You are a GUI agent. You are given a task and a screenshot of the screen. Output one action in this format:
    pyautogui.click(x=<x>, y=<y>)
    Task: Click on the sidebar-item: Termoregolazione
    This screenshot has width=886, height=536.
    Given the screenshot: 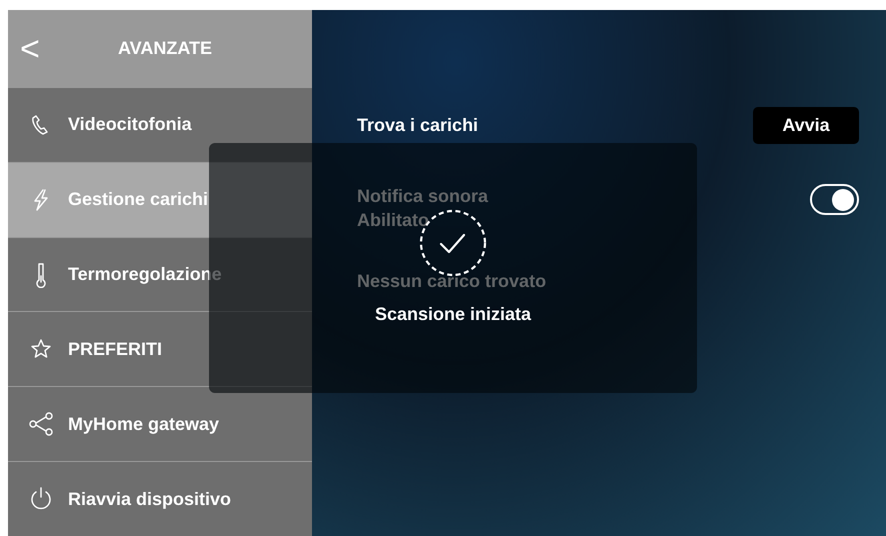 What is the action you would take?
    pyautogui.click(x=160, y=274)
    